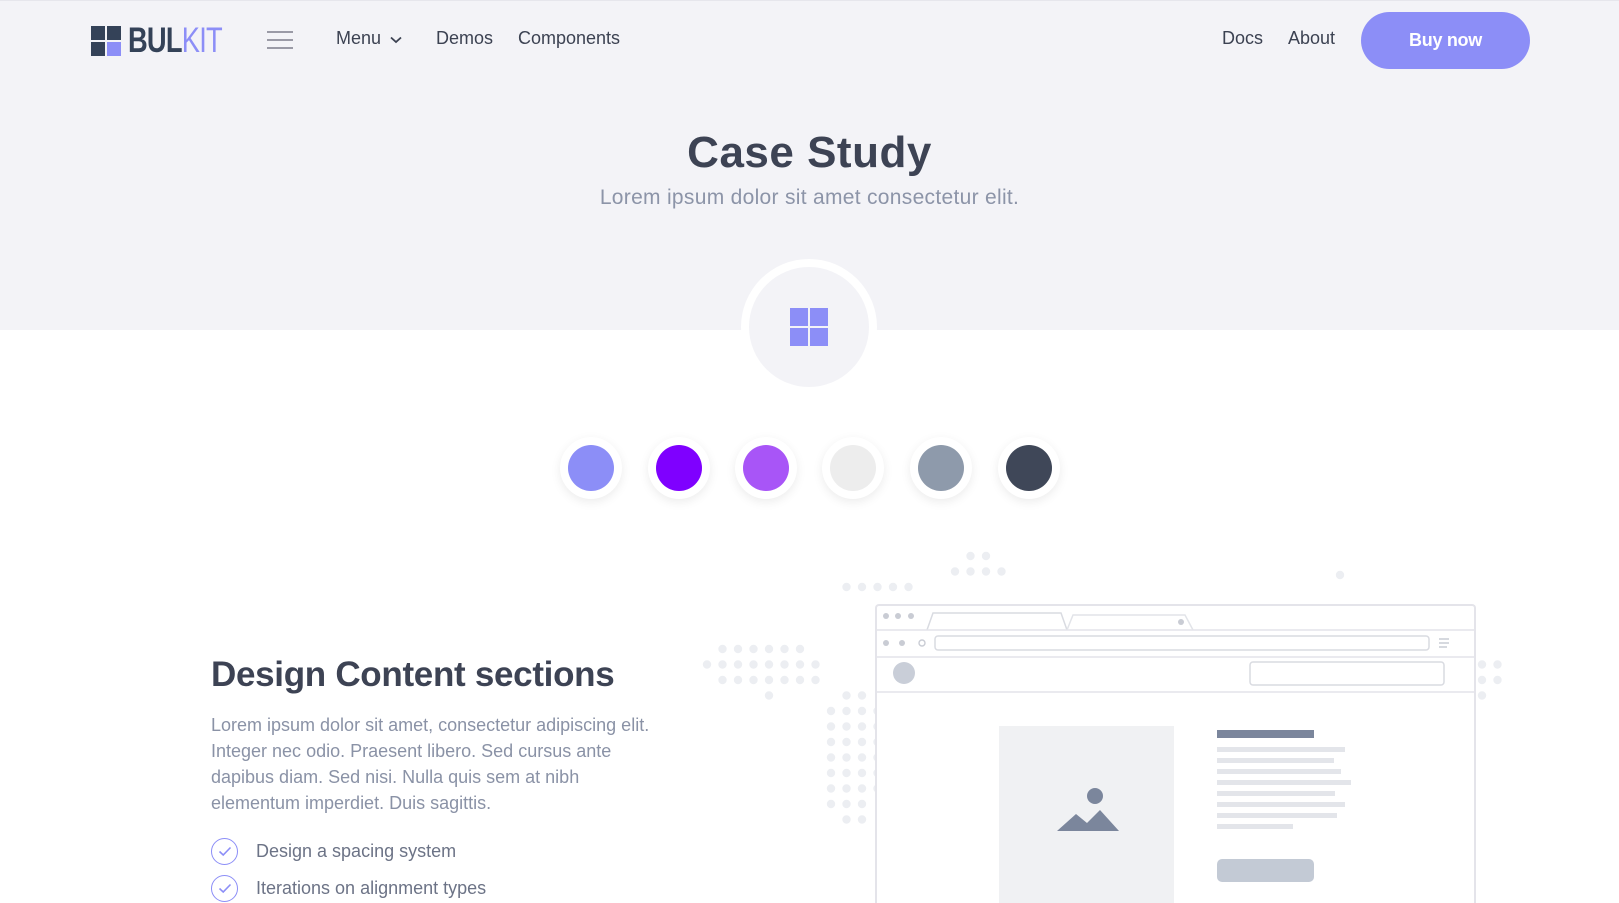 This screenshot has height=903, width=1619. What do you see at coordinates (106, 41) in the screenshot?
I see `logo-mark-icon` at bounding box center [106, 41].